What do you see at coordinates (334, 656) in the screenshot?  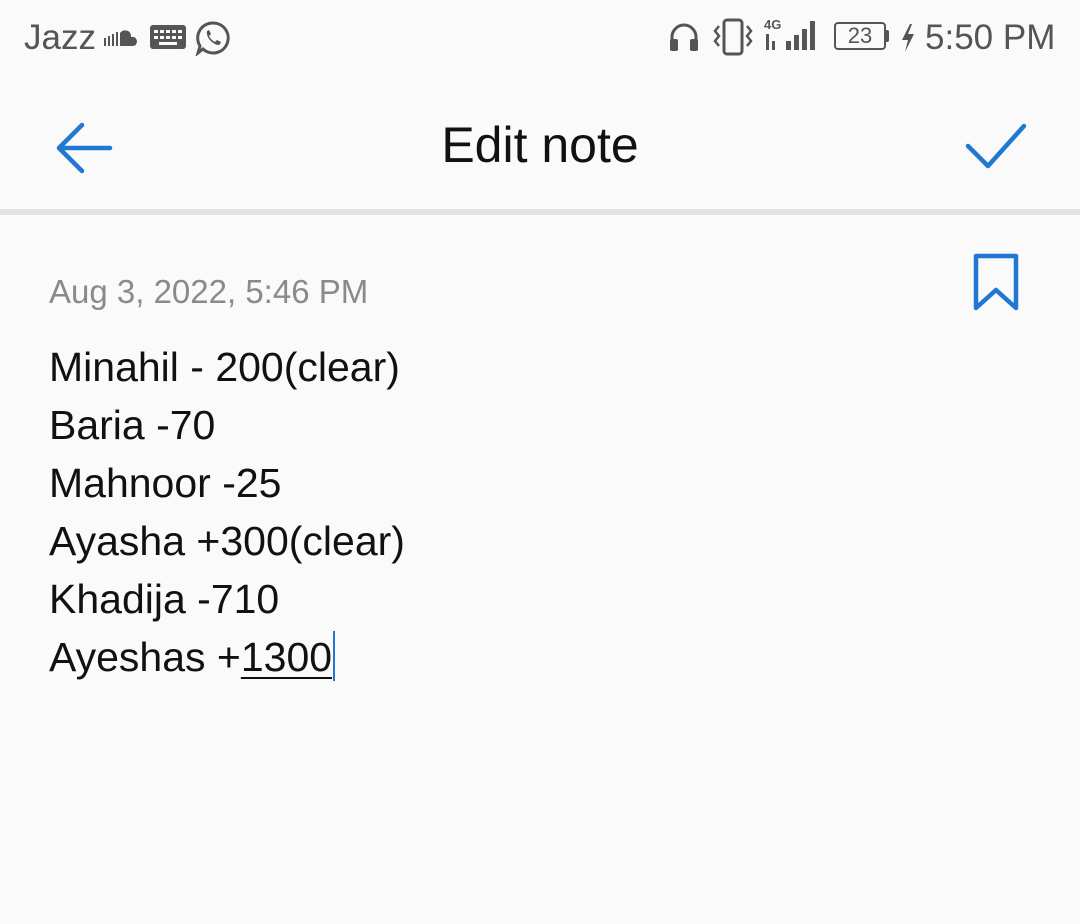 I see `text-cursor` at bounding box center [334, 656].